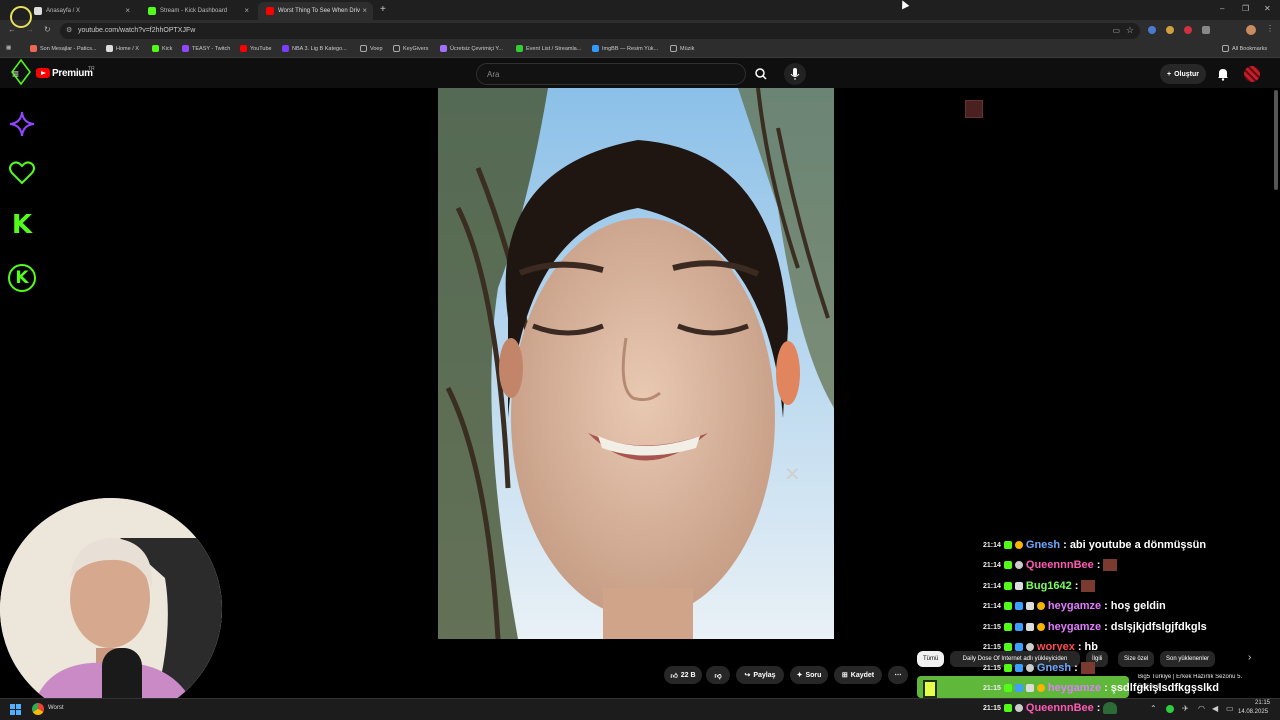 The height and width of the screenshot is (720, 1280). What do you see at coordinates (1130, 30) in the screenshot?
I see `bookmark-star-icon: ☆` at bounding box center [1130, 30].